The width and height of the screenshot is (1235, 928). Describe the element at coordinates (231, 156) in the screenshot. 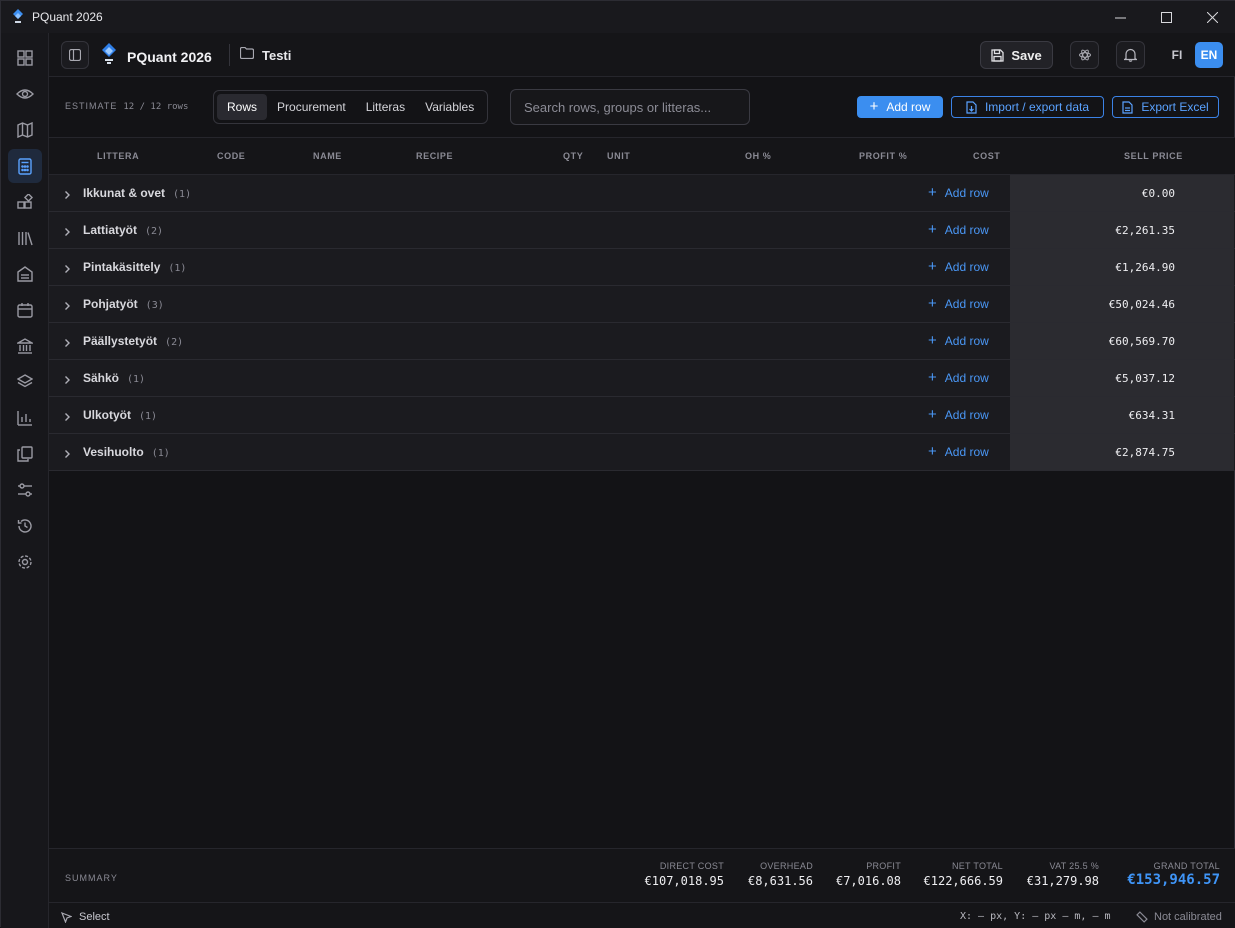

I see `col-code: CODE` at that location.